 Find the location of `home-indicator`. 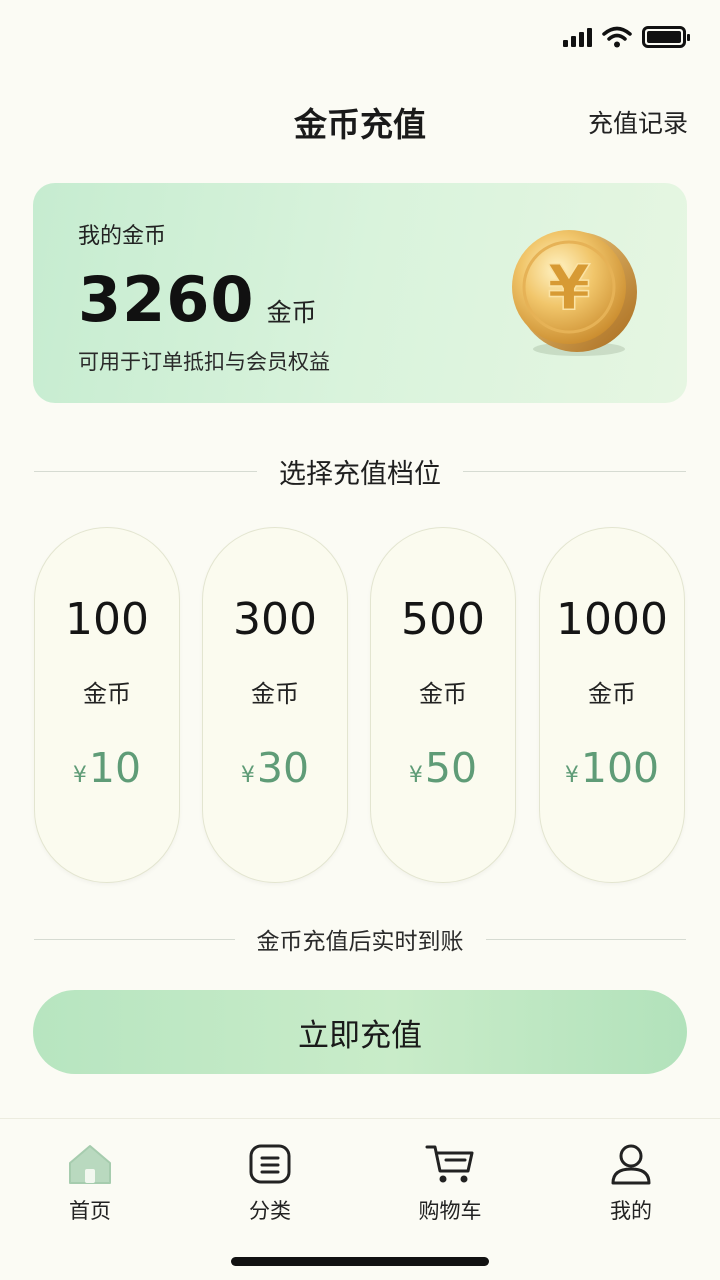

home-indicator is located at coordinates (360, 1261).